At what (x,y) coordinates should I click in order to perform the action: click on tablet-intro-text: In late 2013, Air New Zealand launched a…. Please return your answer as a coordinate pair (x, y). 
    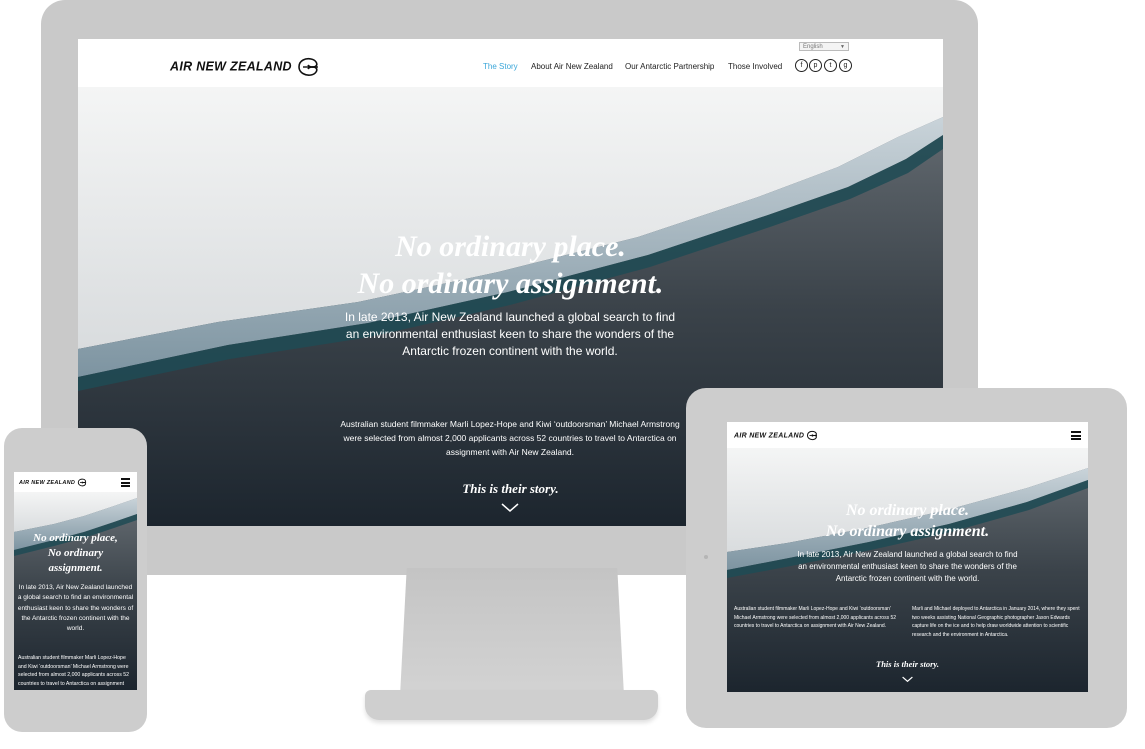
    Looking at the image, I should click on (907, 566).